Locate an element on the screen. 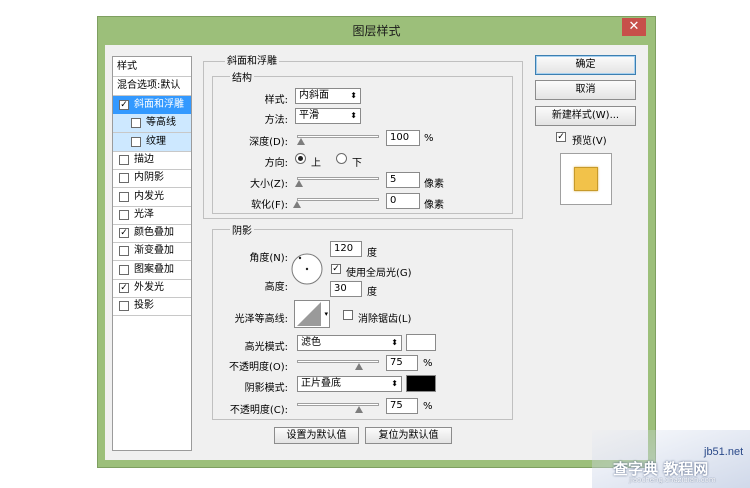 The width and height of the screenshot is (750, 488). watermark-url: jiaocheng.chazidian.com is located at coordinates (672, 480).